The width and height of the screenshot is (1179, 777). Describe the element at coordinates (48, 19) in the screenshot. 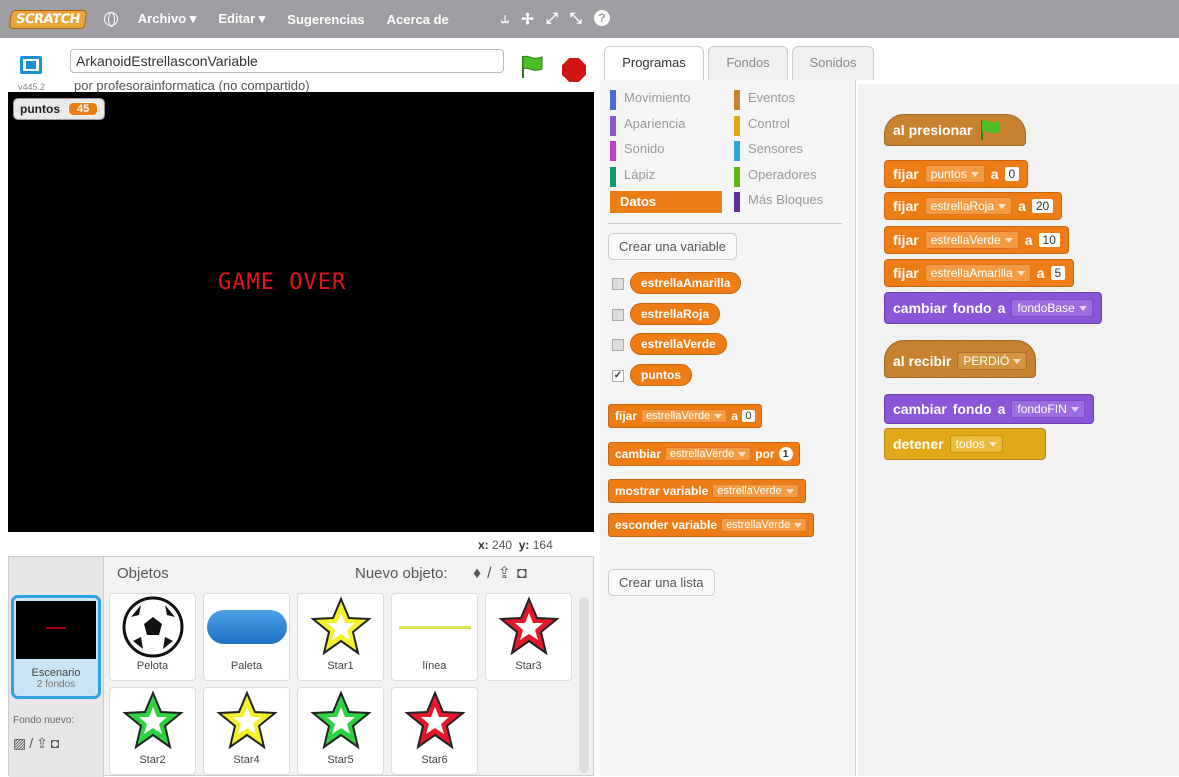

I see `scratch-logo: SCRATCH` at that location.